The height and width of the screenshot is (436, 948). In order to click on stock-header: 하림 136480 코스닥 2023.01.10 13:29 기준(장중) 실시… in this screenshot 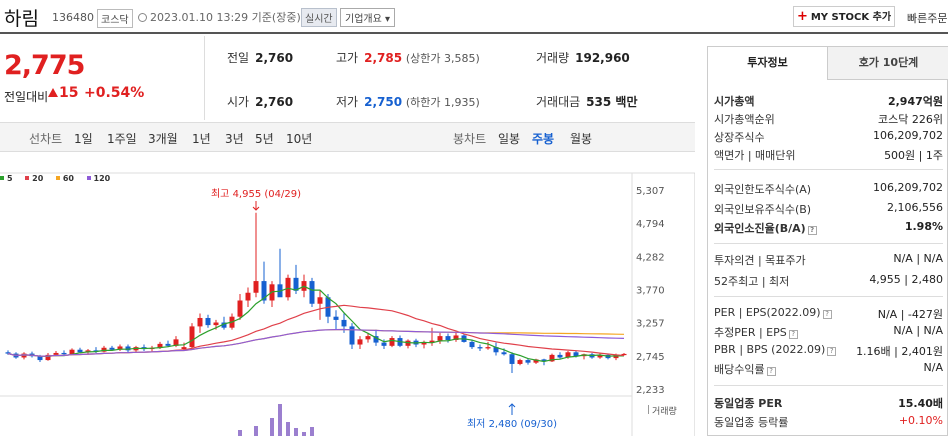, I will do `click(474, 17)`.